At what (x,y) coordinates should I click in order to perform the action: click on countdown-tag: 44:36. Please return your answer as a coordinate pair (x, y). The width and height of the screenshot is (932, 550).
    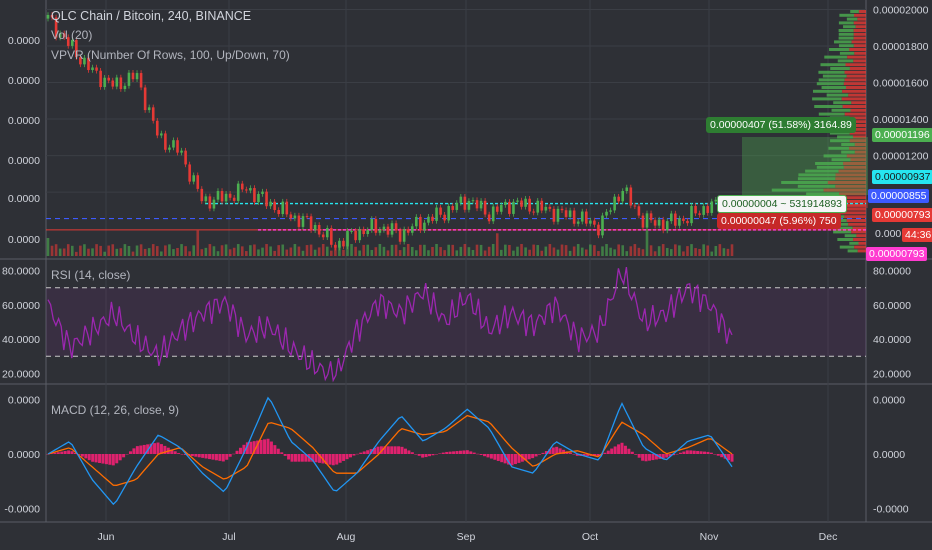
    Looking at the image, I should click on (917, 235).